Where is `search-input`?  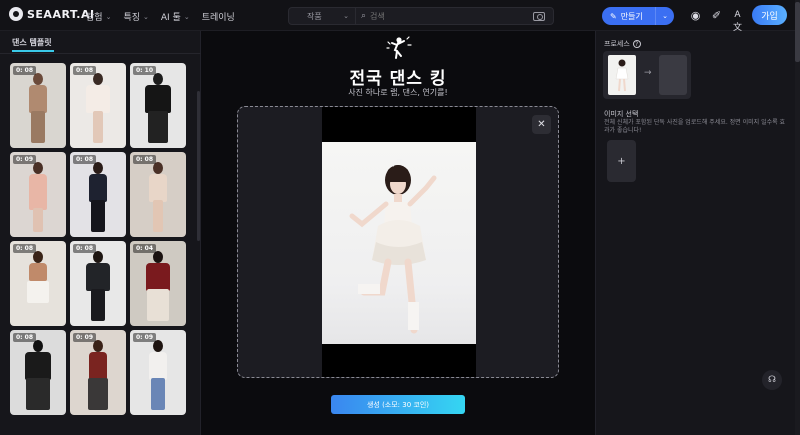
search-input is located at coordinates (449, 16).